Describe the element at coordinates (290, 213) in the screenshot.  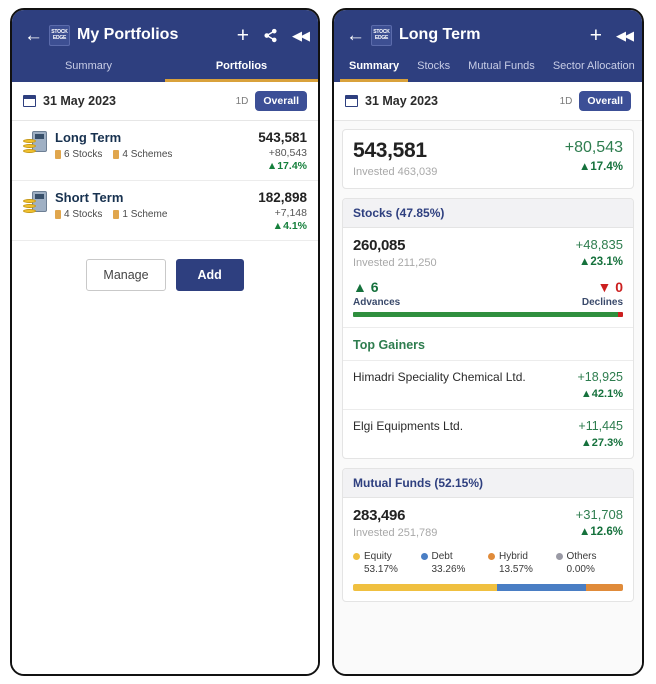
I see `portfolio-gain: +7,148` at that location.